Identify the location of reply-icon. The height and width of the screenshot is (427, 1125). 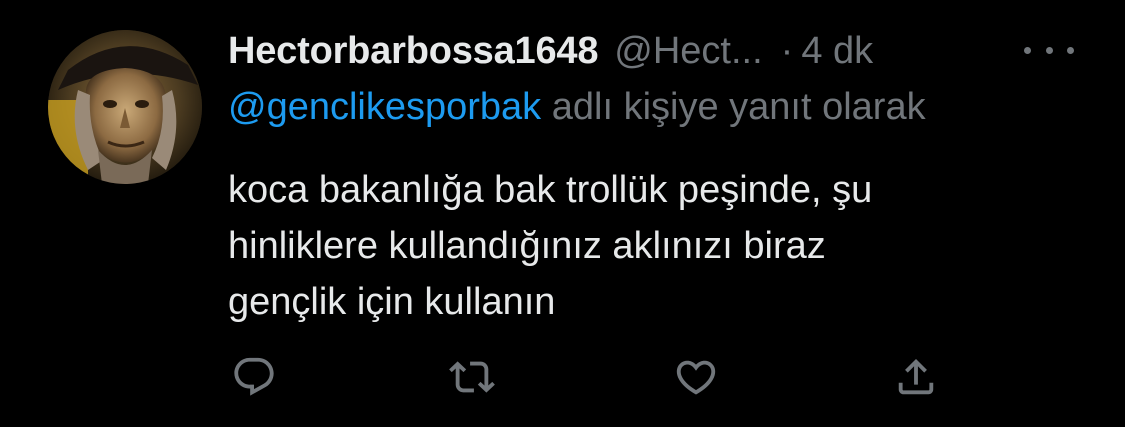
(254, 376).